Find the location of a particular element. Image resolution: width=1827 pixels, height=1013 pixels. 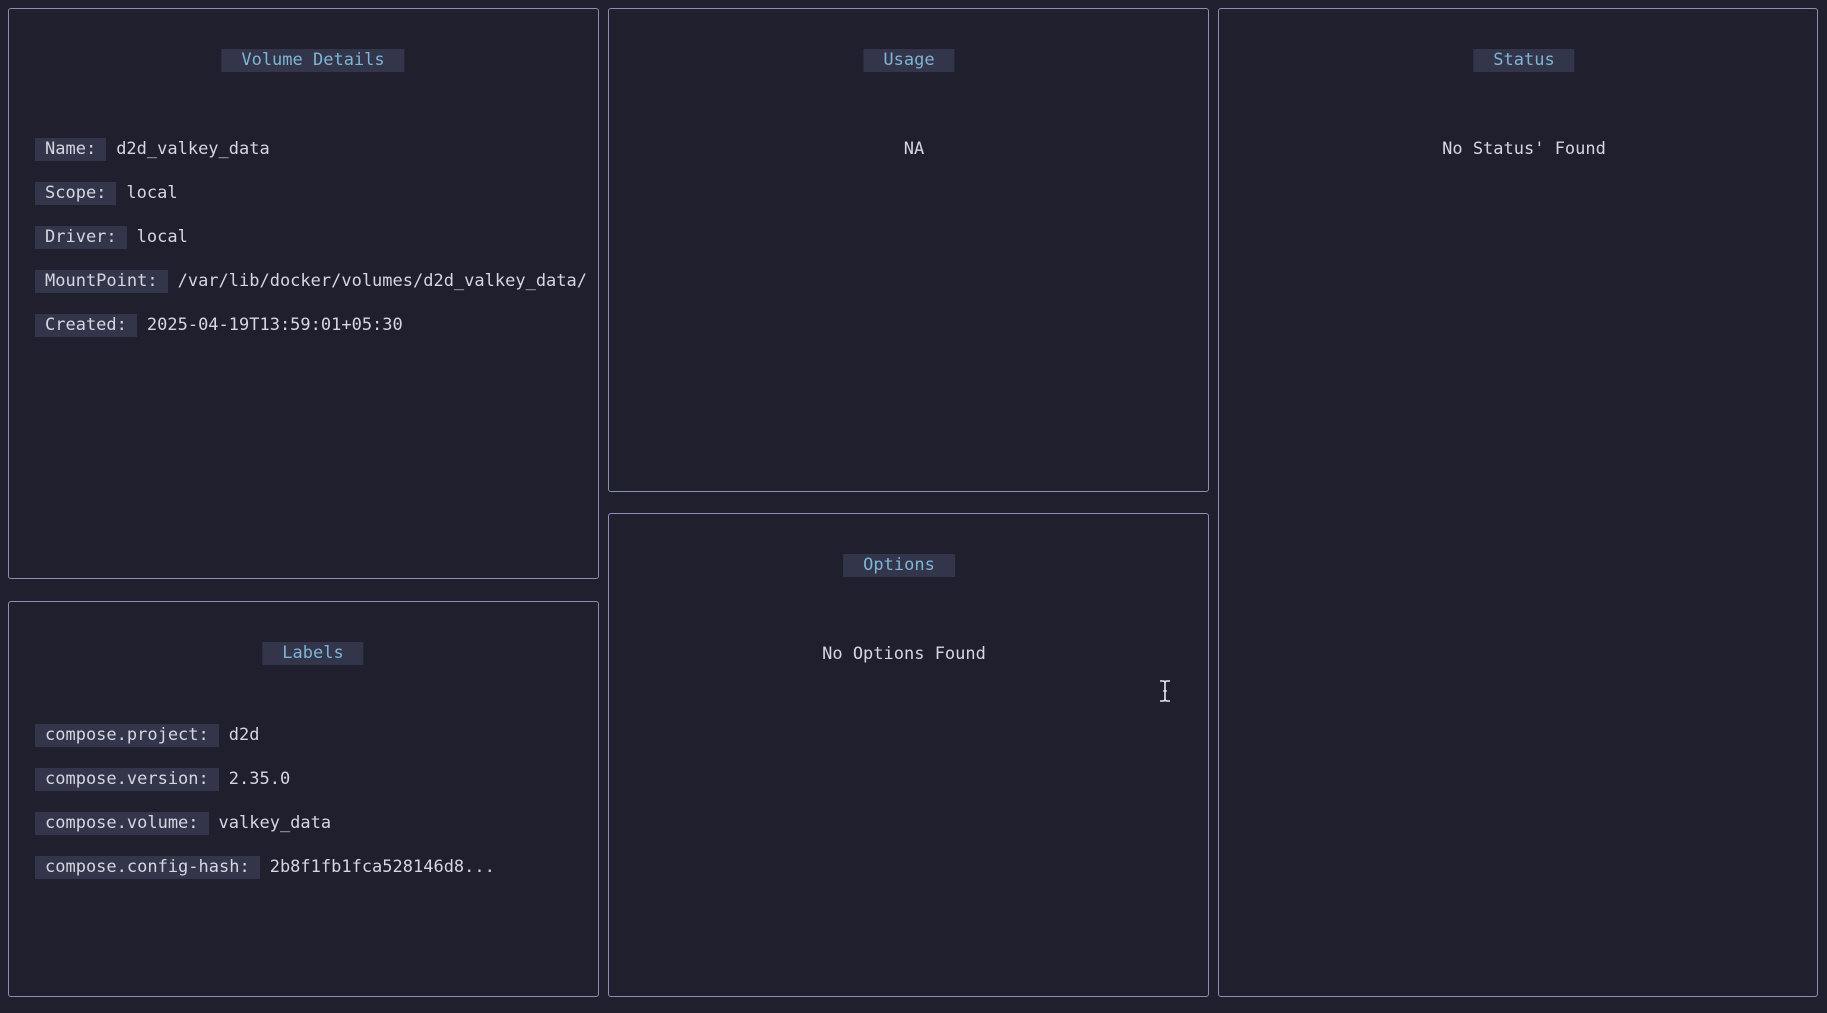

text-cursor-icon is located at coordinates (1165, 691).